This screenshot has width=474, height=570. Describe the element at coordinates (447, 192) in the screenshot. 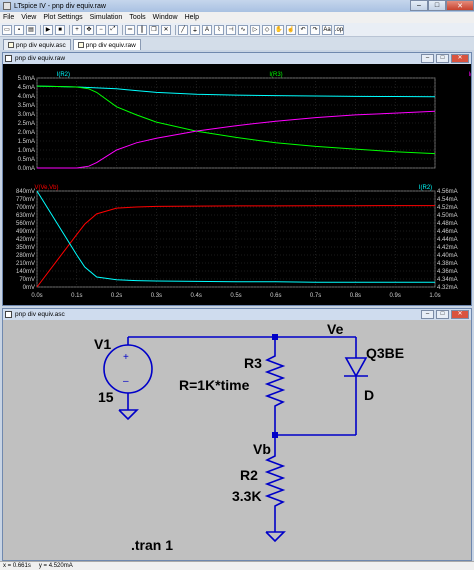

I see `y-tick-label-right: 4.56mA` at that location.